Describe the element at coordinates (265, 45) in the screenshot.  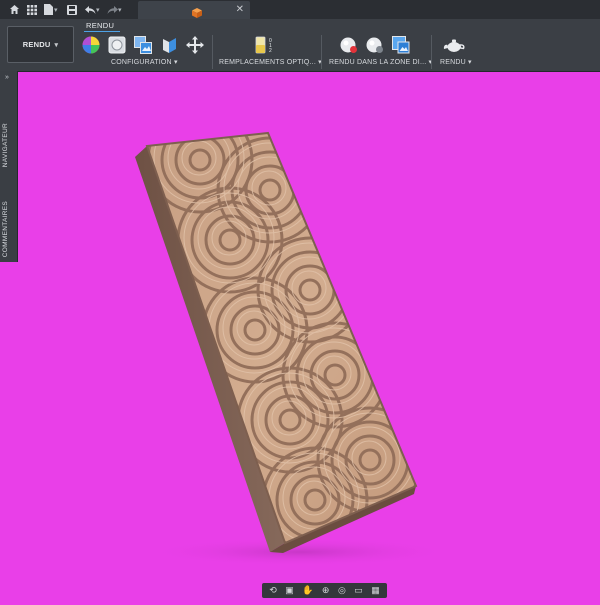
I see `texture-override-icon: 0 1 2` at that location.